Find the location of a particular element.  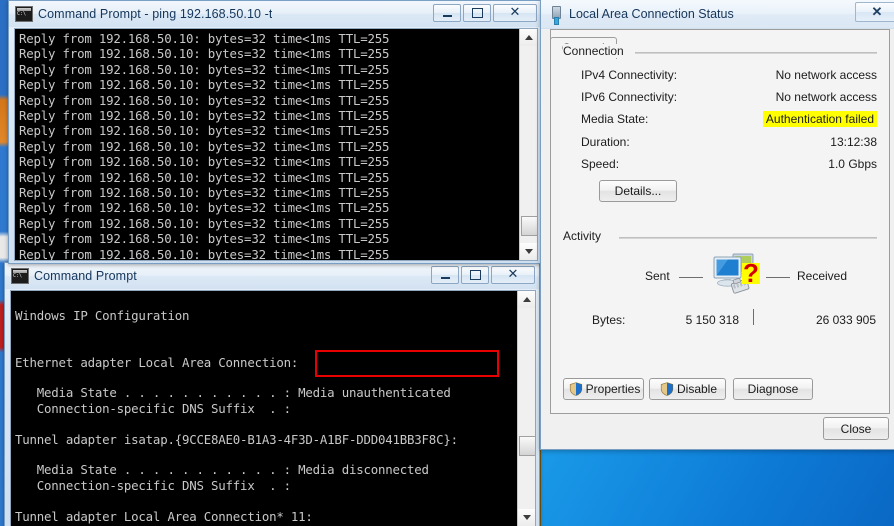

ping-window-buttons: ✕ is located at coordinates (485, 13).